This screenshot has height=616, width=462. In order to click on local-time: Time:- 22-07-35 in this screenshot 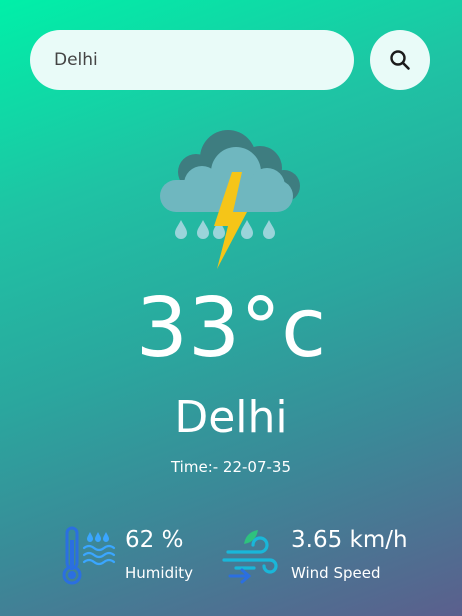, I will do `click(231, 467)`.